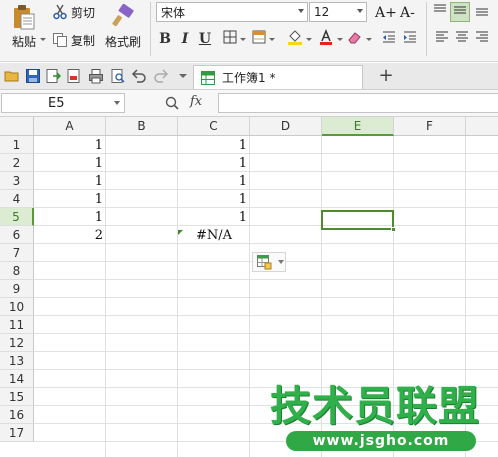 The height and width of the screenshot is (457, 498). I want to click on font-color-dropdown-icon, so click(340, 39).